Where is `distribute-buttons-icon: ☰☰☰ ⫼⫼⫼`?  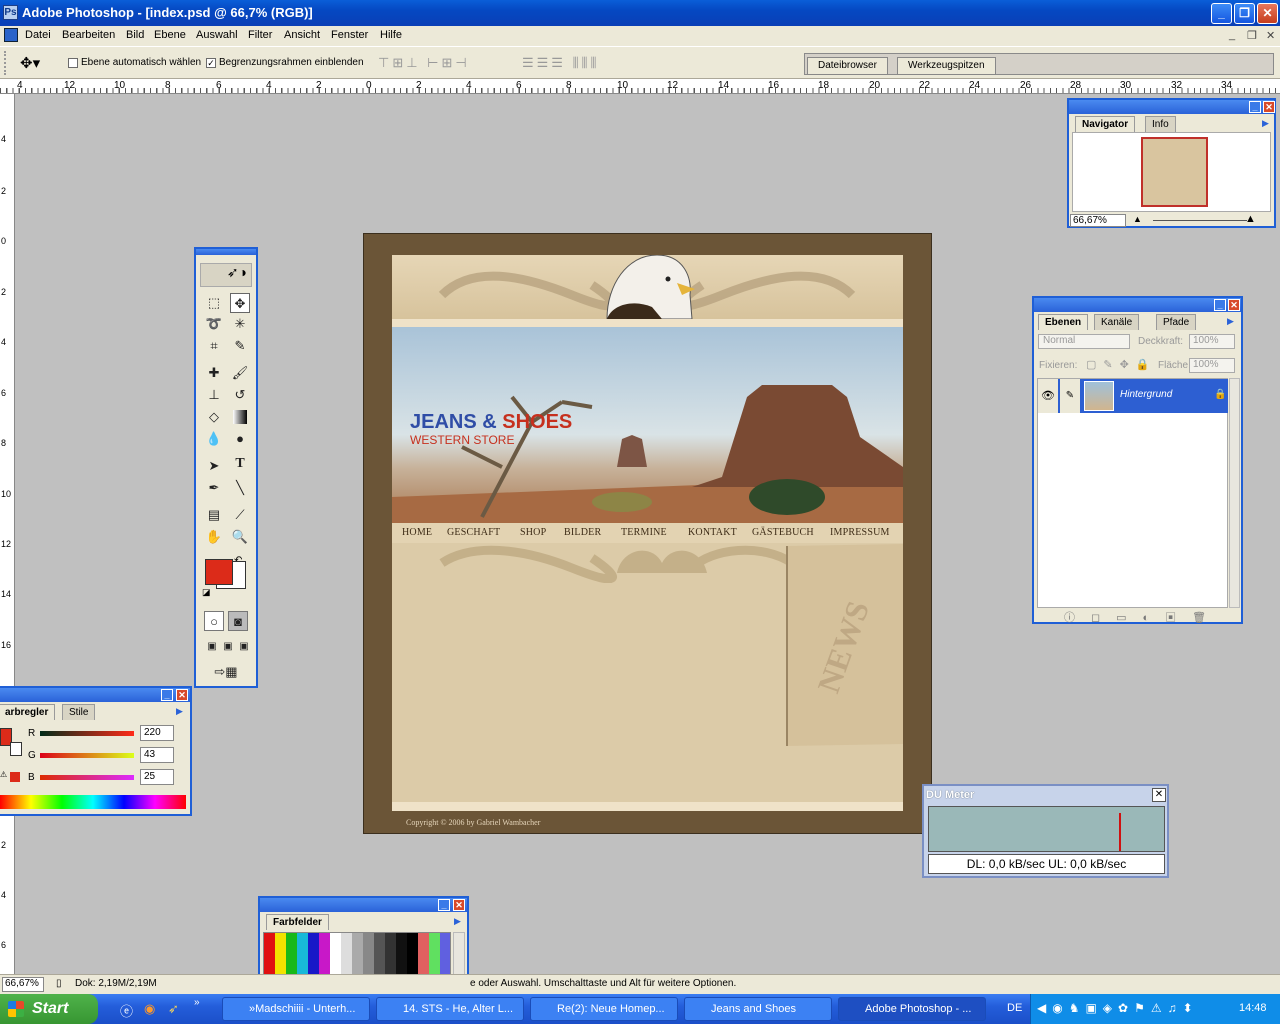
distribute-buttons-icon: ☰☰☰ ⫼⫼⫼ is located at coordinates (561, 63).